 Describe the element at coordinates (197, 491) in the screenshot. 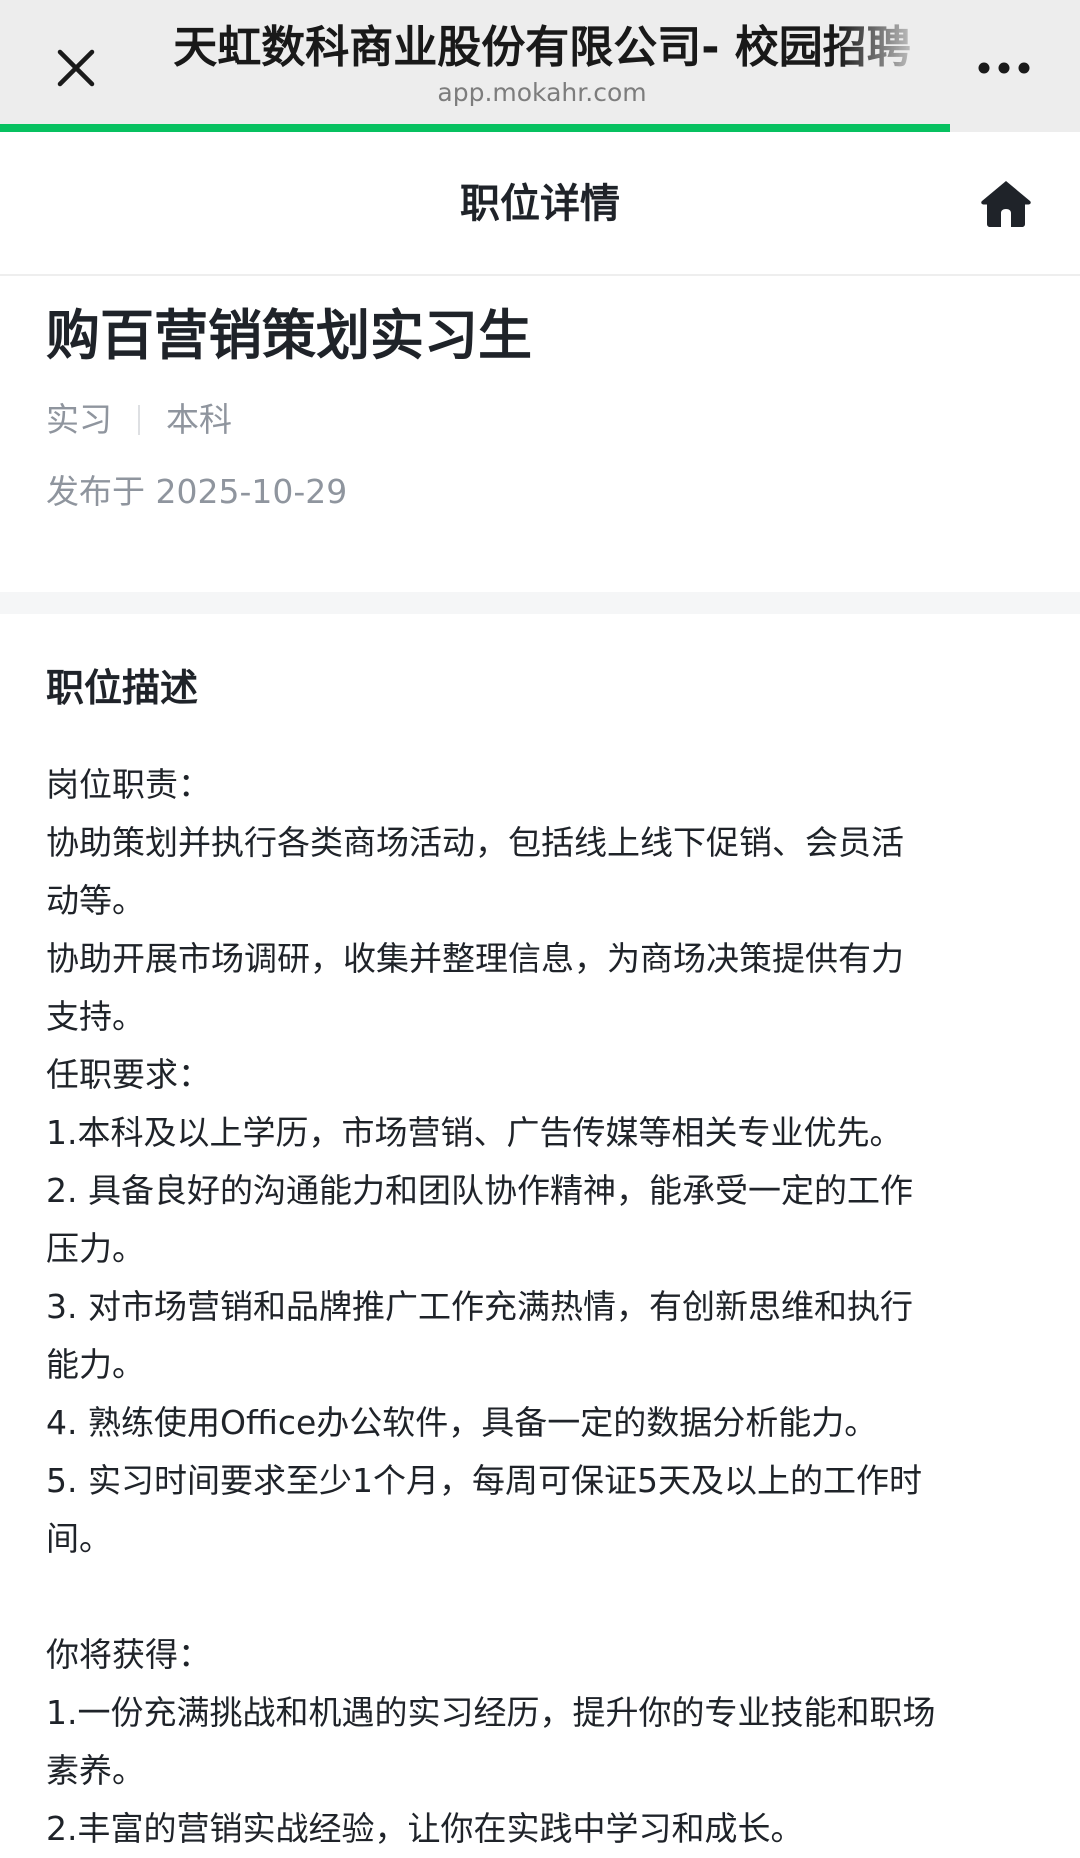

I see `job-publish-date: 发布于 2025-10-29` at that location.